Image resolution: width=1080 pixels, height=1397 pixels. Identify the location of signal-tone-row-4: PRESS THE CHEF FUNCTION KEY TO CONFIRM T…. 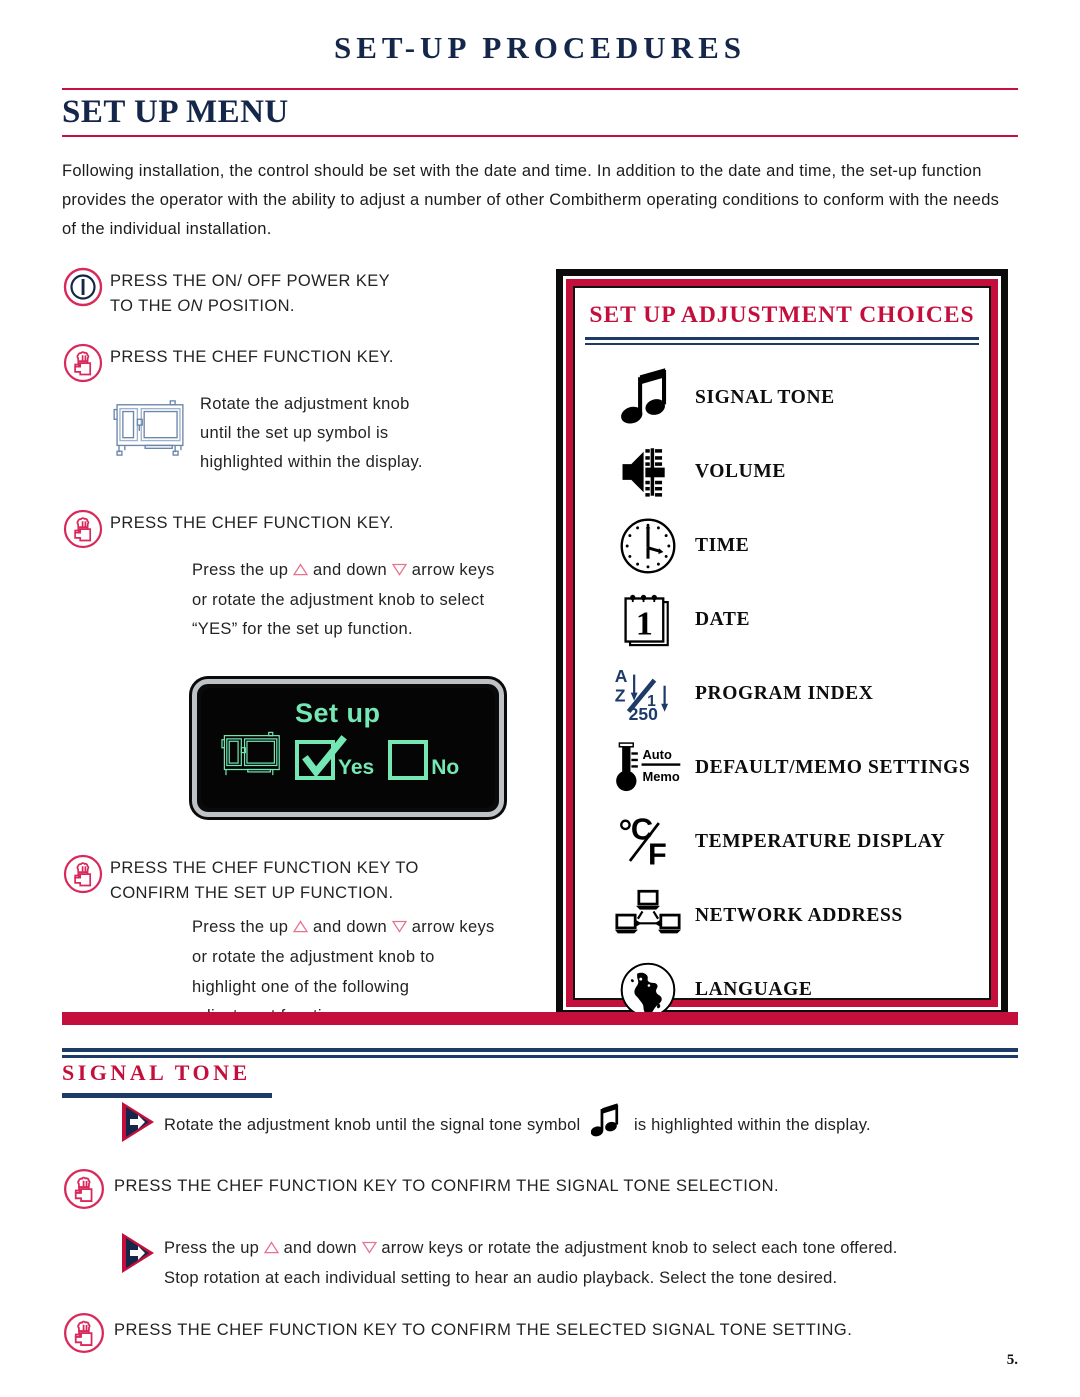
(542, 1333).